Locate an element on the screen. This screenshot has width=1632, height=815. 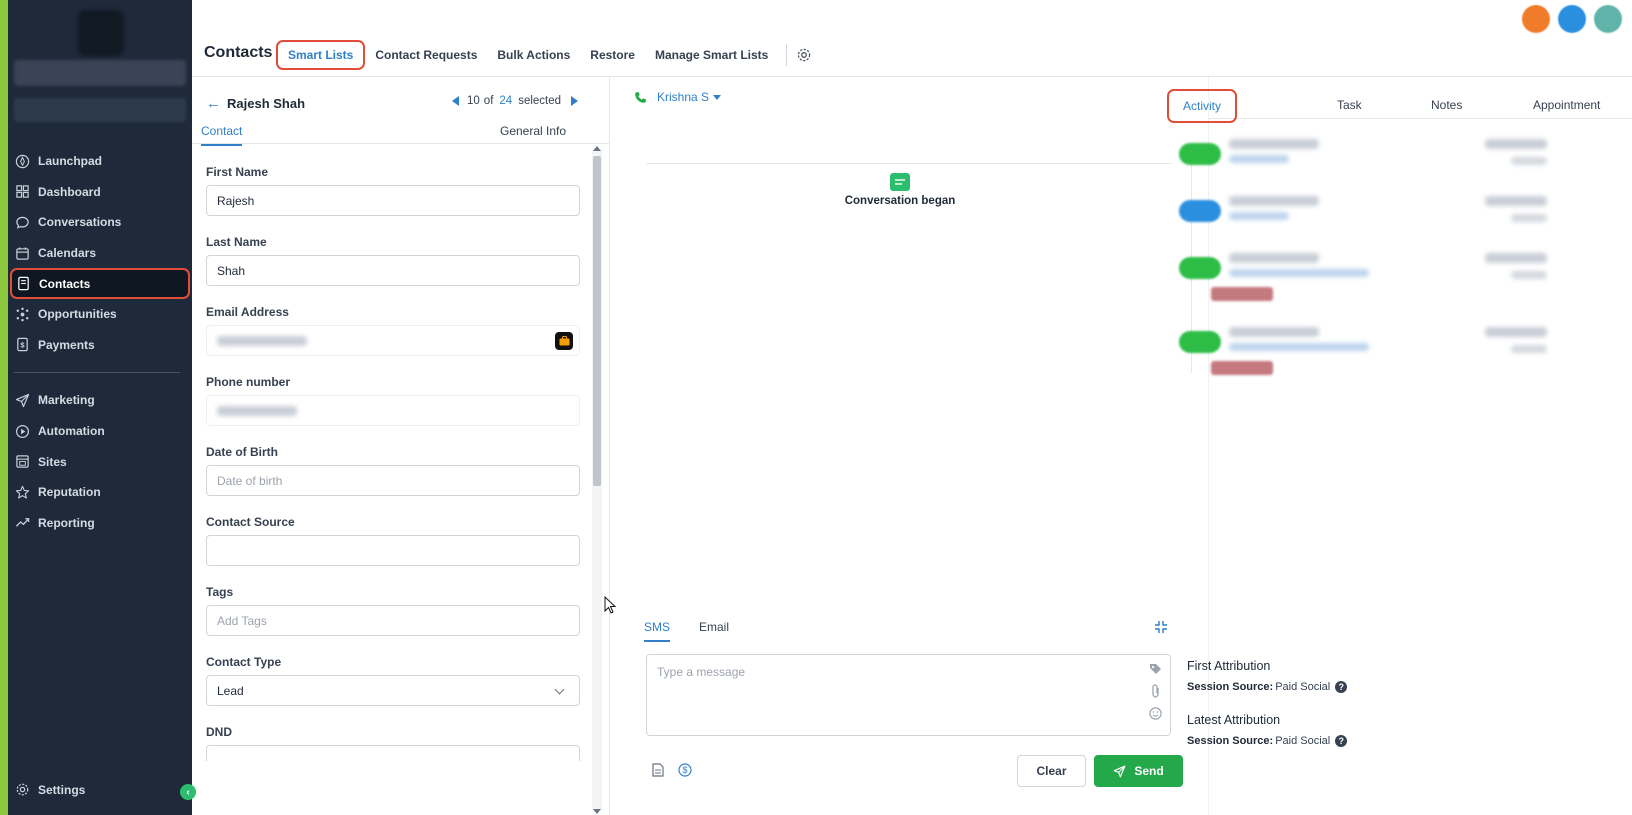
tab-general-info: General Info is located at coordinates (533, 131).